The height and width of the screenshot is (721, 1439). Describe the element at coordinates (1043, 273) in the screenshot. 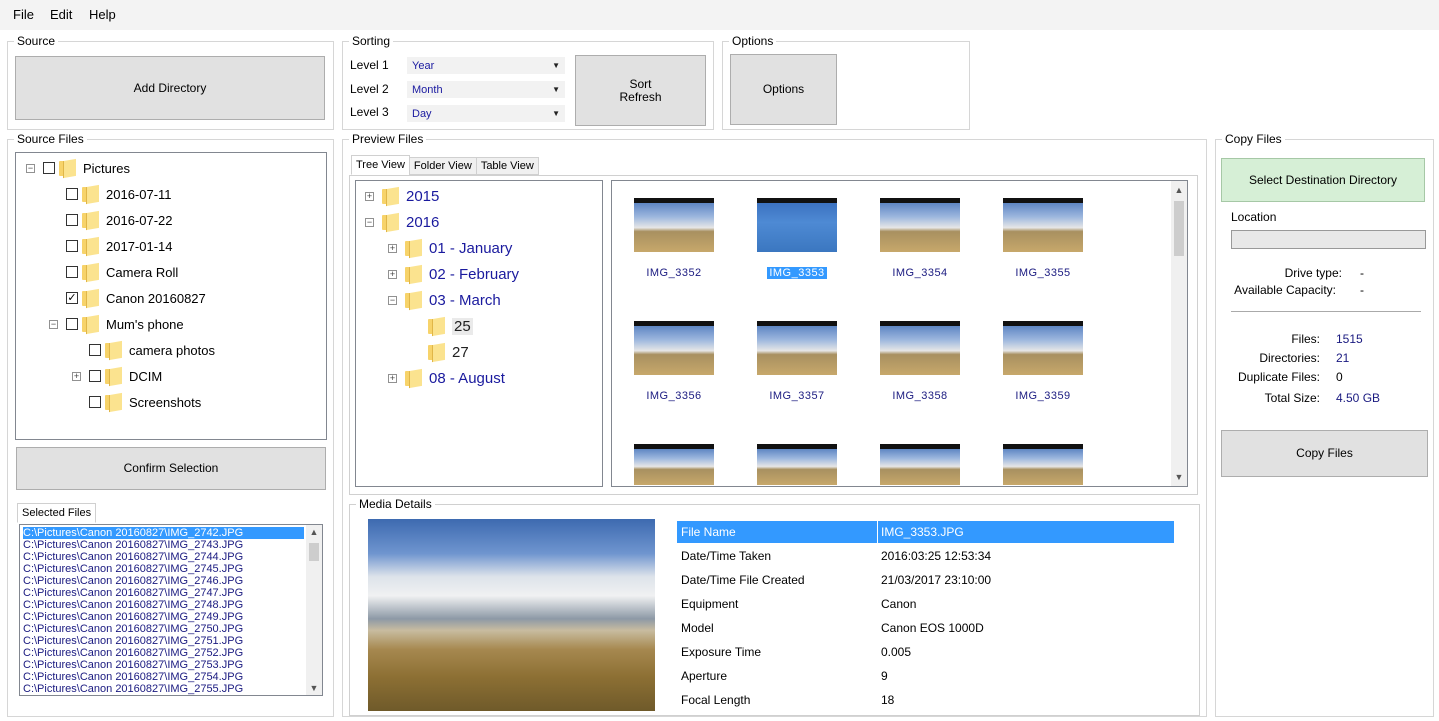

I see `thumbnail-label: IMG_3355` at that location.